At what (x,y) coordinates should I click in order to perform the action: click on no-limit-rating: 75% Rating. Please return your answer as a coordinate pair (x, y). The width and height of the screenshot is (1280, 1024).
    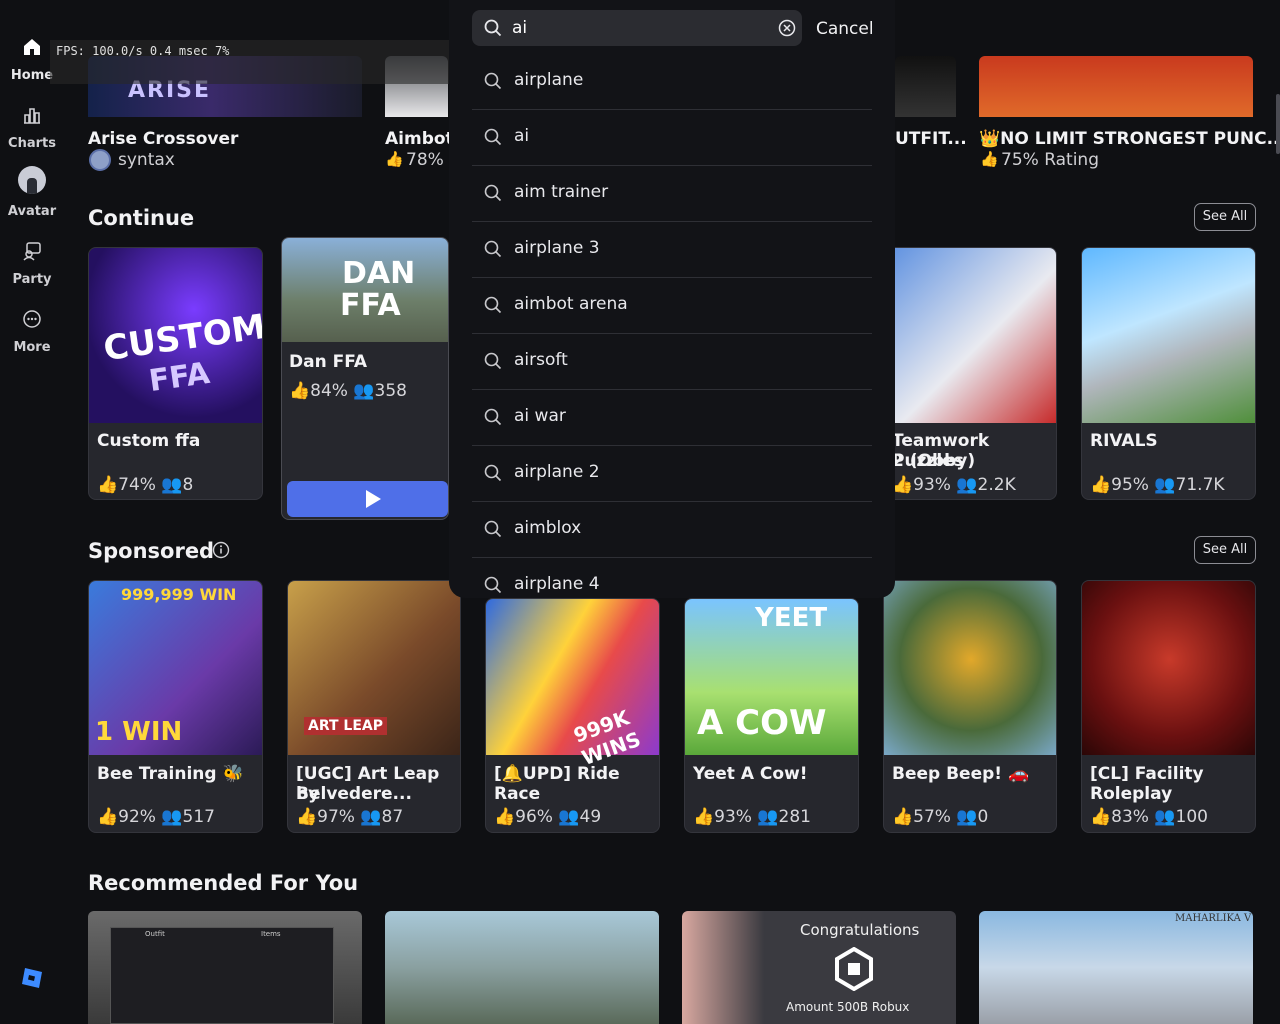
    Looking at the image, I should click on (1050, 160).